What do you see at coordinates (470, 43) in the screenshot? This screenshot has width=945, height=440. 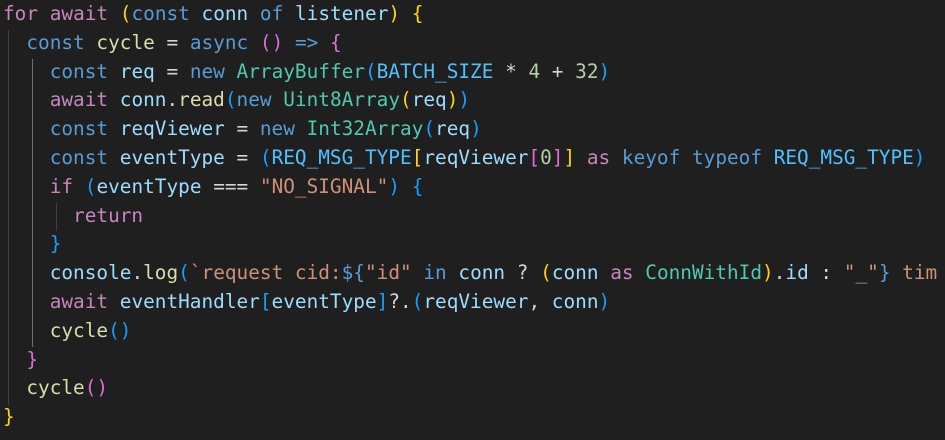 I see `code-line-2: const cycle = async () => {` at bounding box center [470, 43].